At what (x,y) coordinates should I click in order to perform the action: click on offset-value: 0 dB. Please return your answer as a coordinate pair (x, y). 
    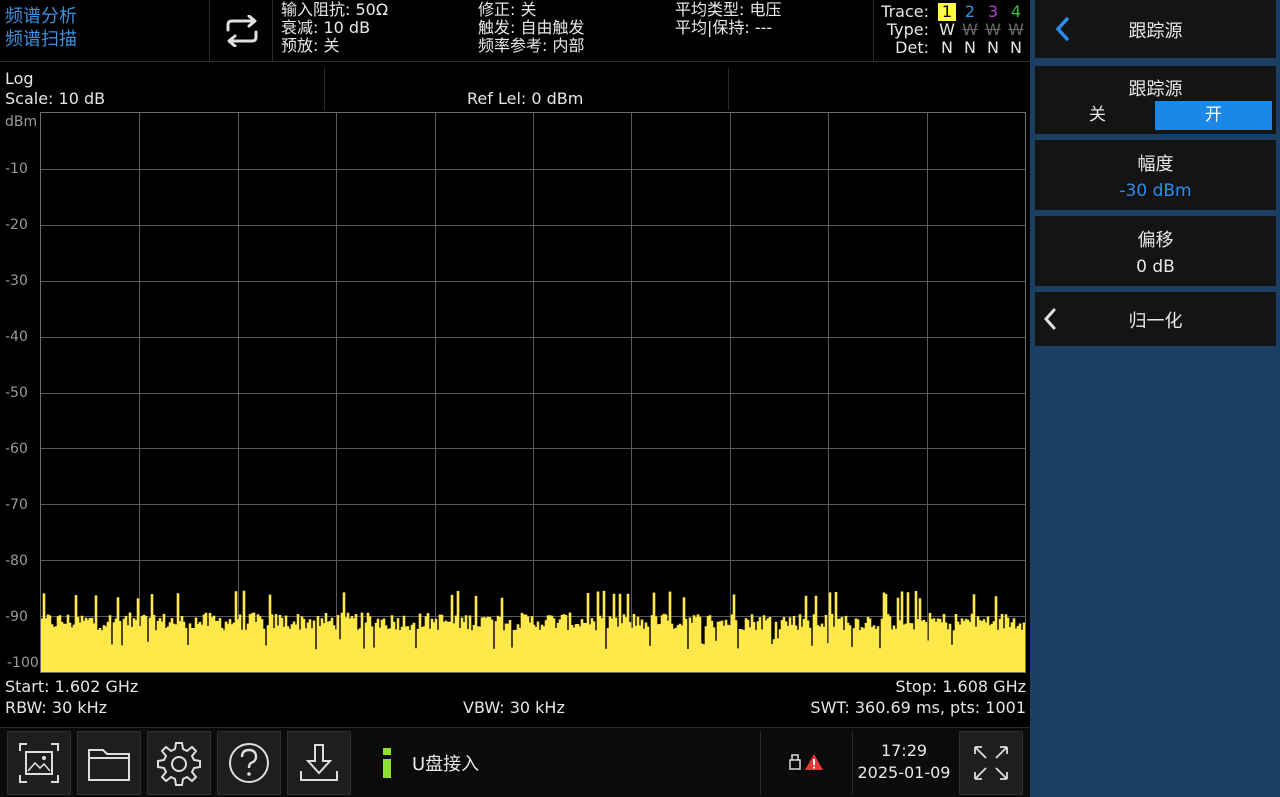
    Looking at the image, I should click on (1155, 267).